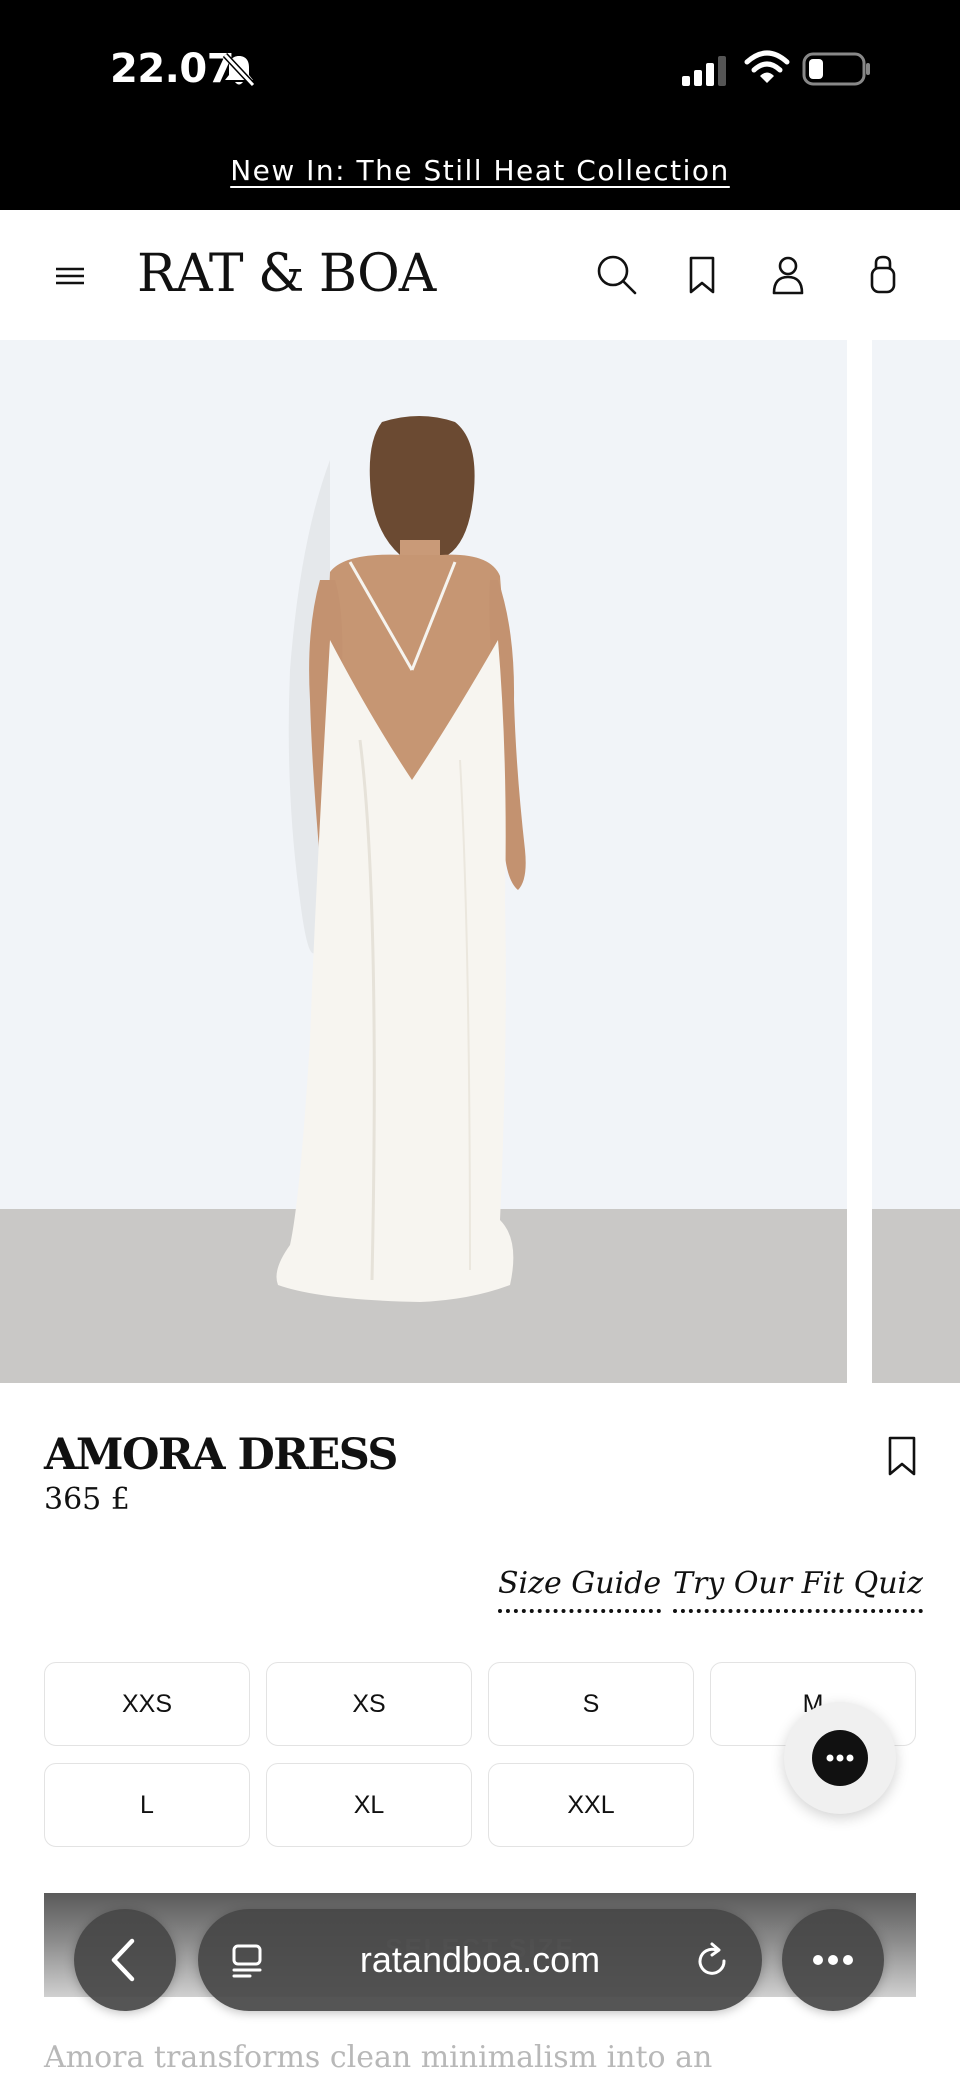 The height and width of the screenshot is (2086, 960). I want to click on chat-button, so click(840, 1758).